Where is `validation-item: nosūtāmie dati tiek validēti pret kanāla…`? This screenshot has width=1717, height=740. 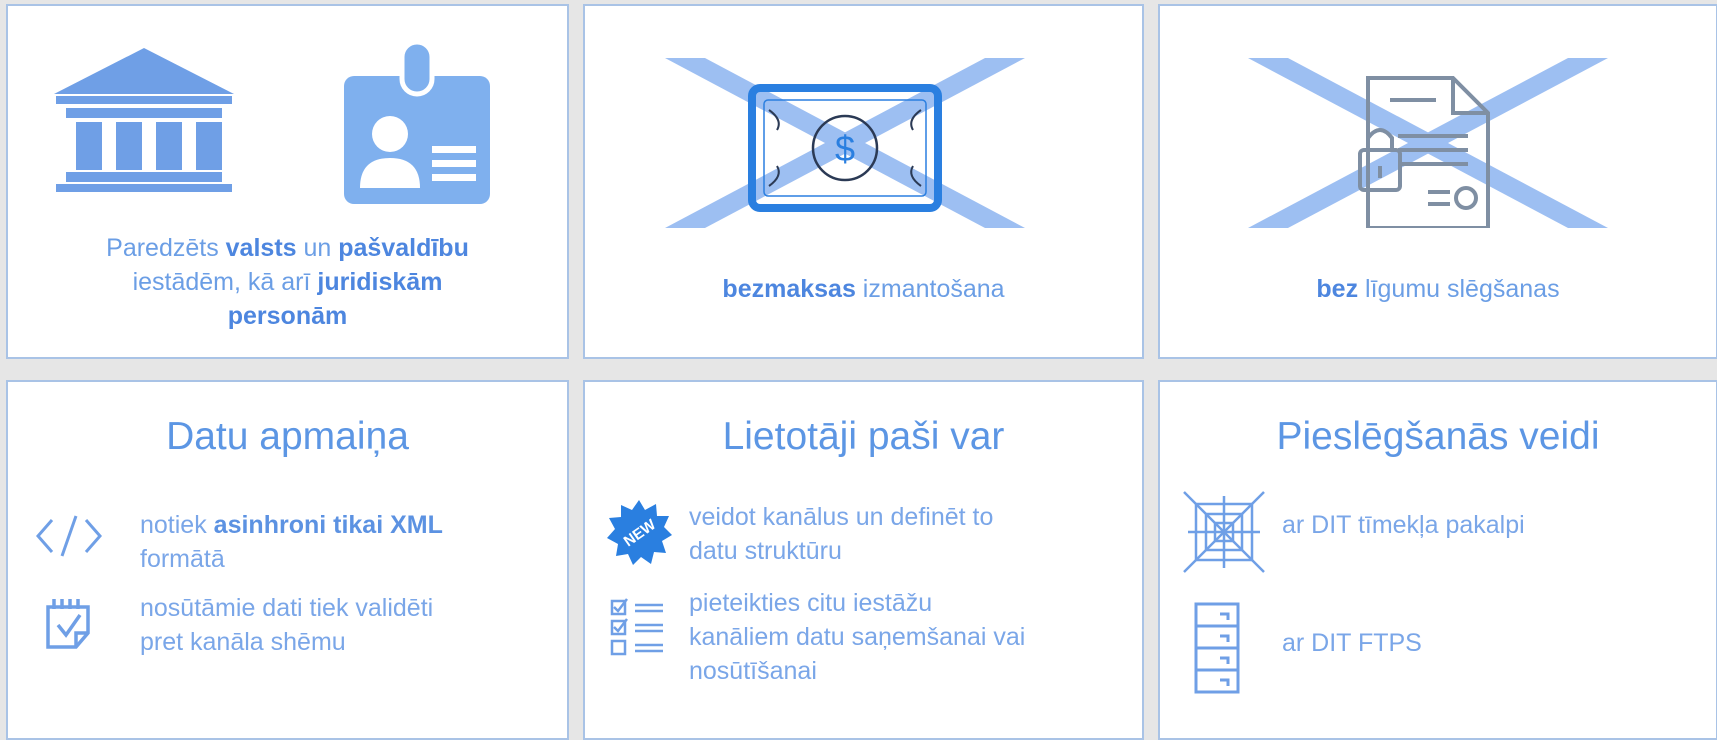 validation-item: nosūtāmie dati tiek validēti pret kanāla… is located at coordinates (287, 625).